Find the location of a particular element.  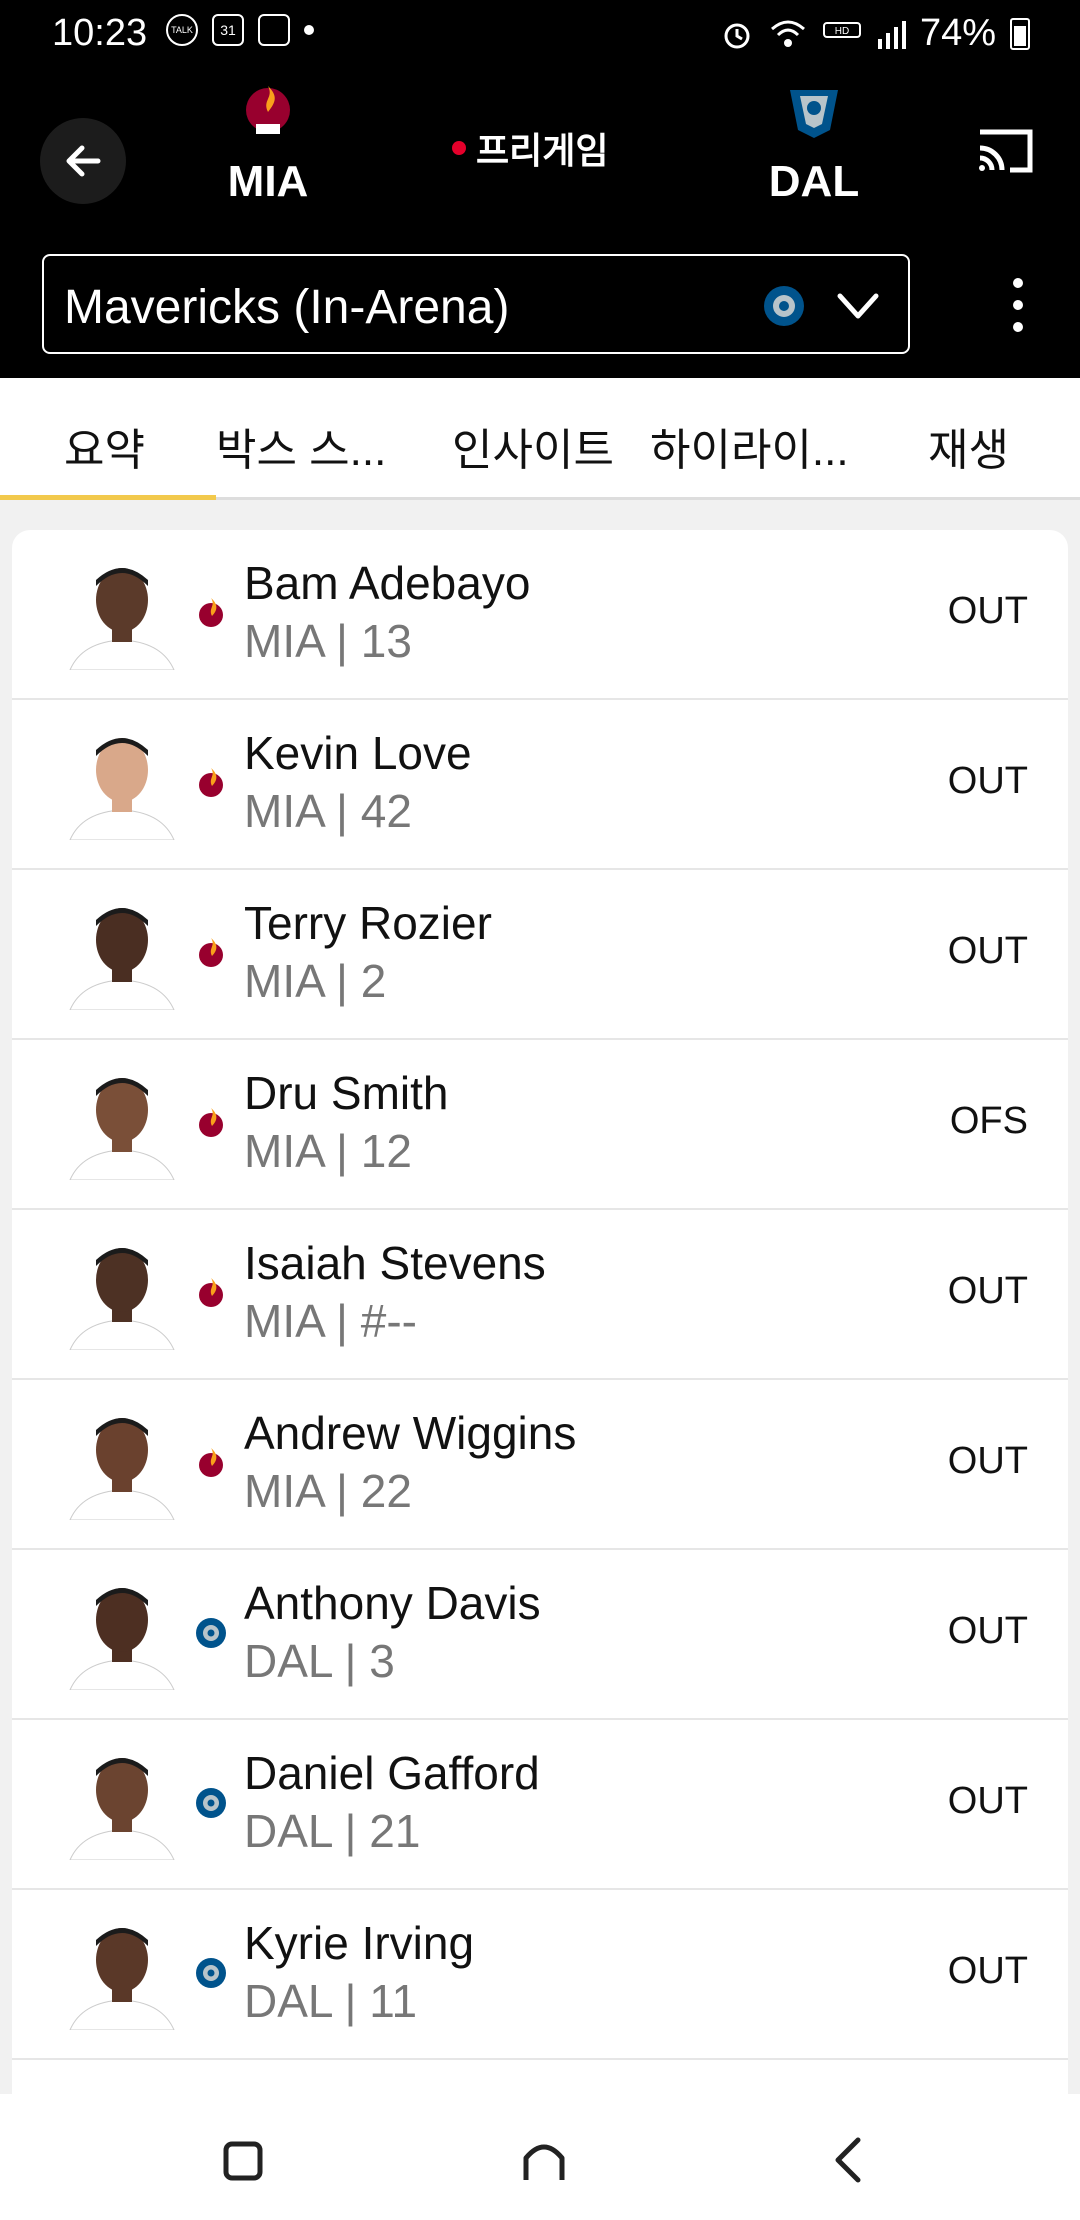

away-team: DAL is located at coordinates (814, 143).